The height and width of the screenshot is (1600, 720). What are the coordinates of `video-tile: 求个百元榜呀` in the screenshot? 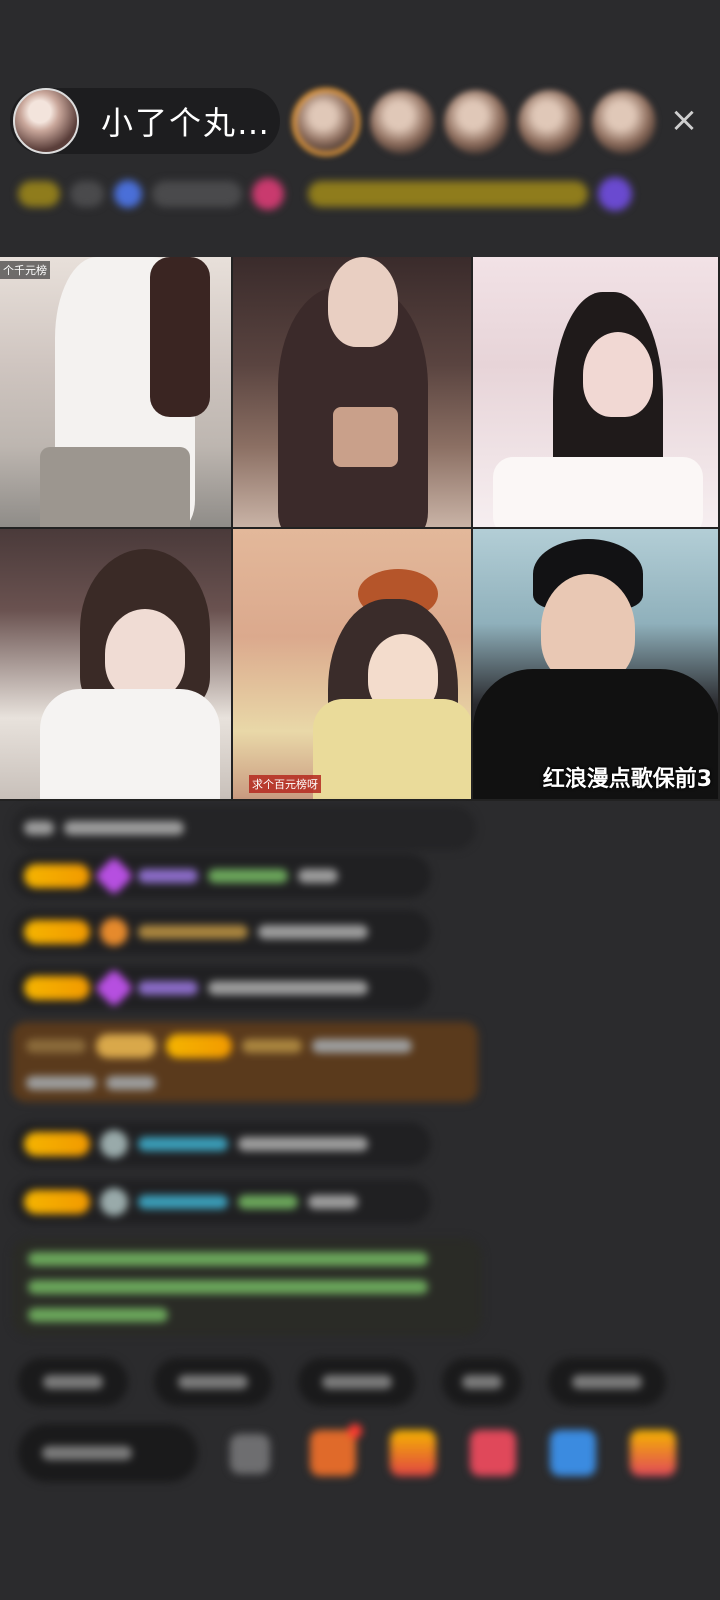 It's located at (353, 665).